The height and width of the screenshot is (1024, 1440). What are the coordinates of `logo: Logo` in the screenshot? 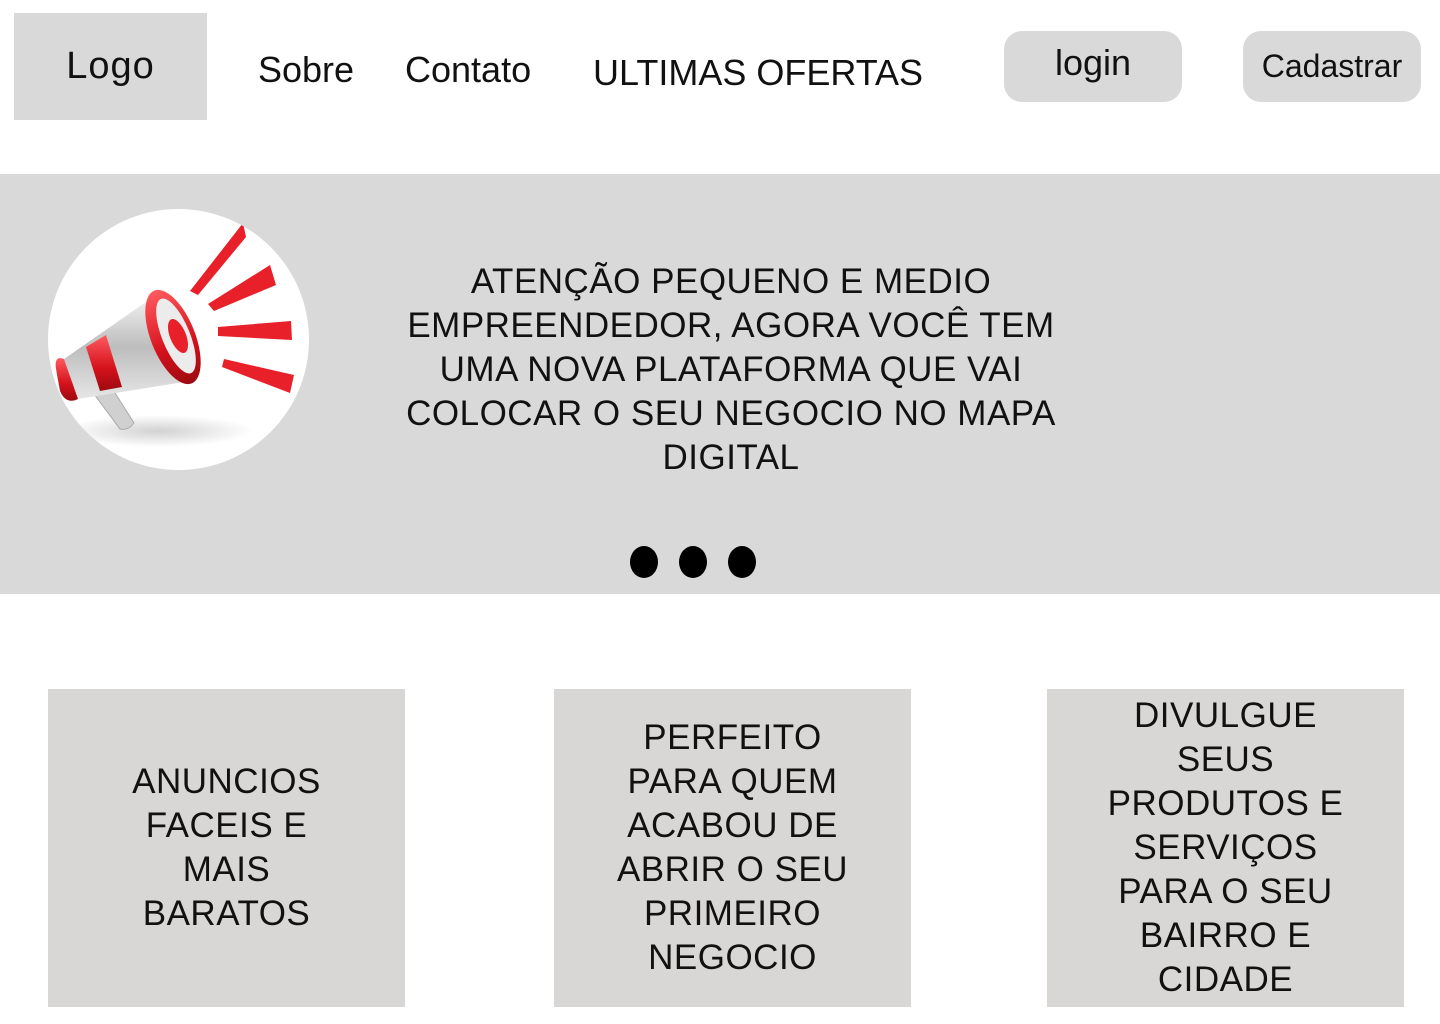 It's located at (110, 66).